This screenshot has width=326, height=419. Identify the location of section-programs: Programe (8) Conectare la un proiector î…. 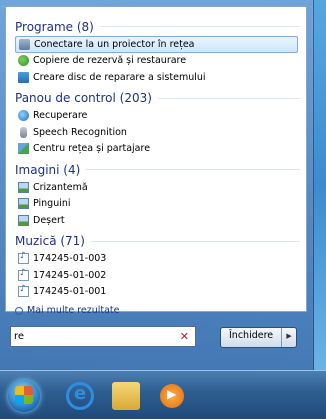
(160, 51).